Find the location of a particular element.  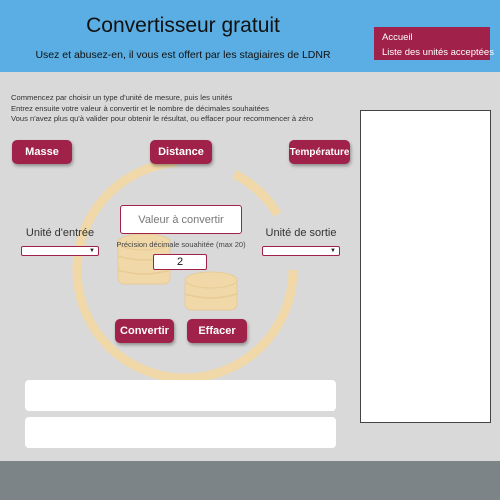

input-unit-select: ▼ is located at coordinates (60, 251).